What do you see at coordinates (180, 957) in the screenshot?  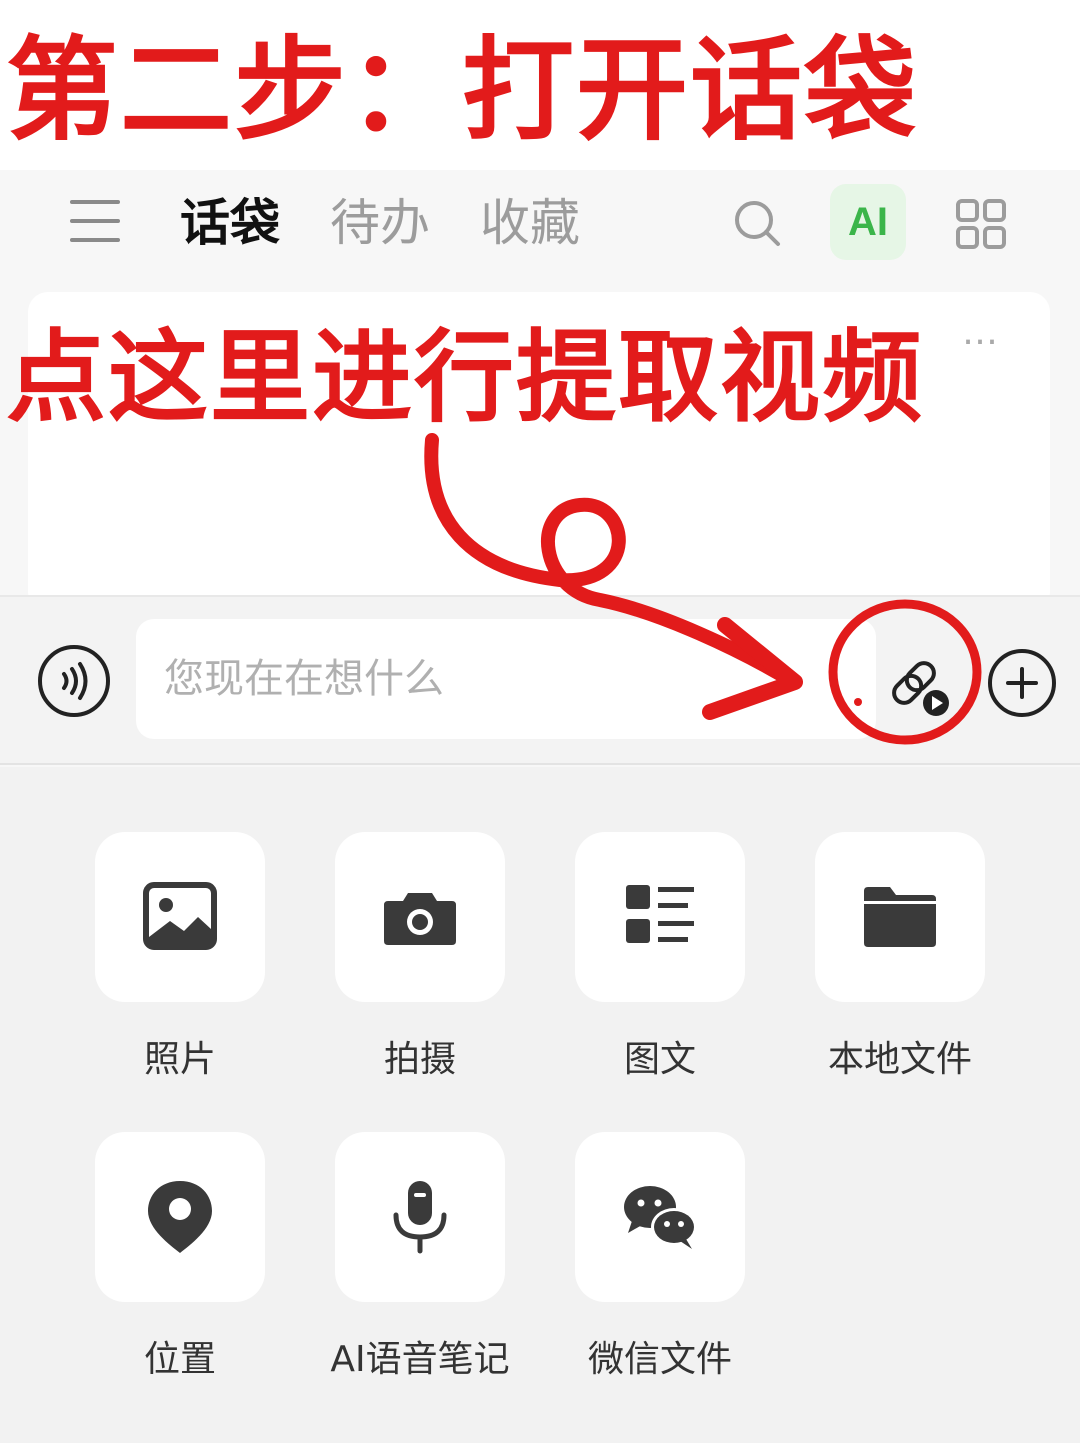 I see `tool-photo: 照片` at bounding box center [180, 957].